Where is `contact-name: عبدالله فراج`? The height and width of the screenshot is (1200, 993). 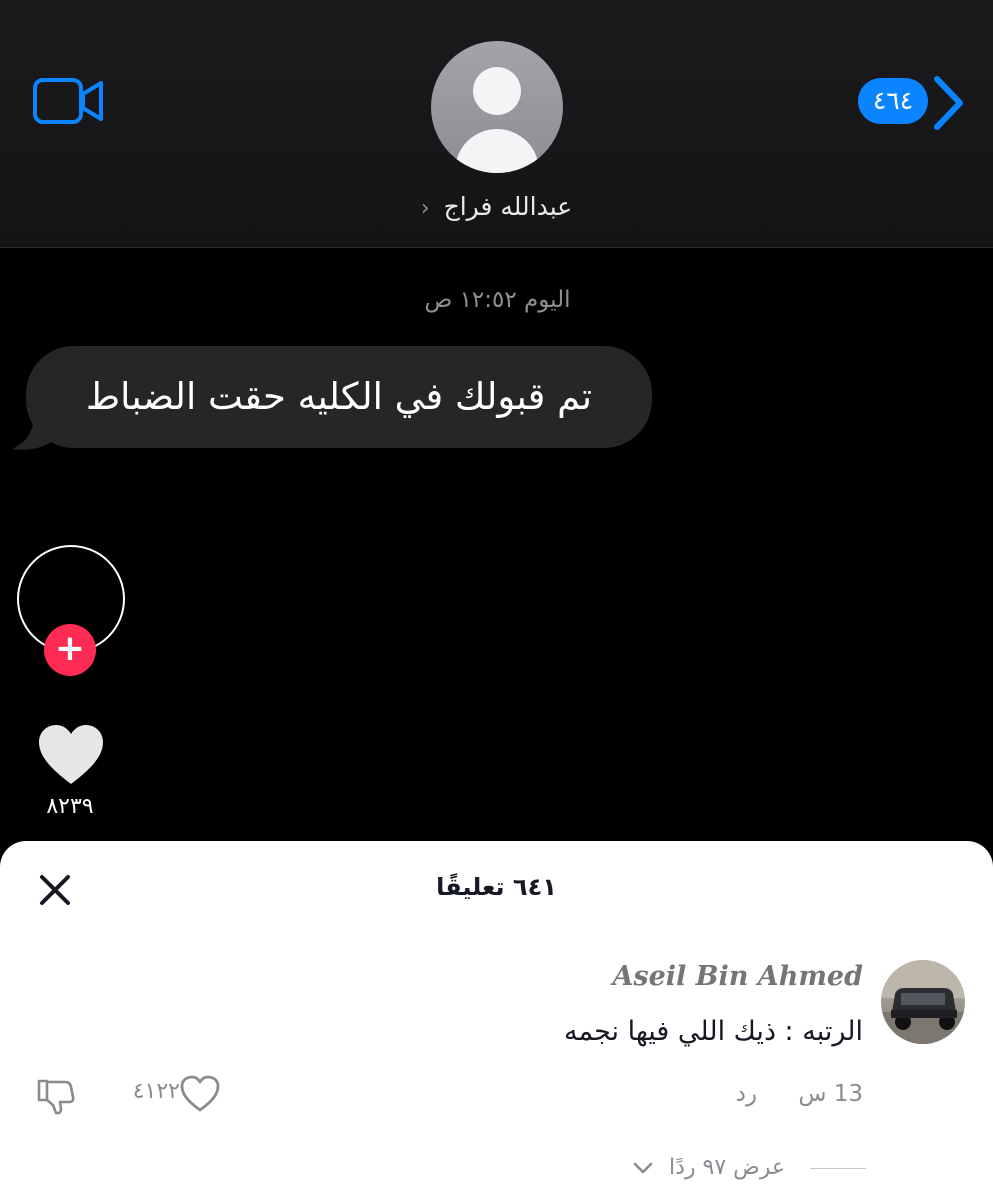
contact-name: عبدالله فراج is located at coordinates (508, 206).